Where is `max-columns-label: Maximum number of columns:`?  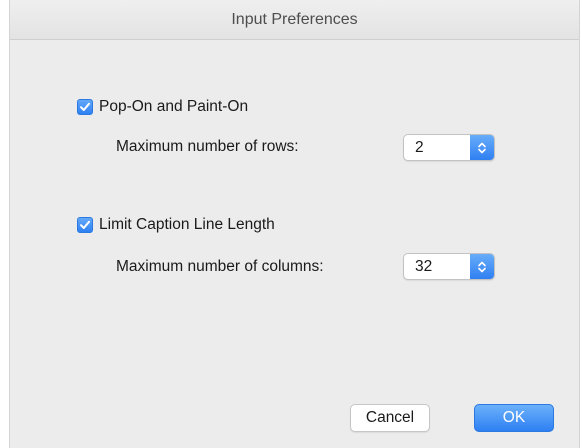
max-columns-label: Maximum number of columns: is located at coordinates (220, 266).